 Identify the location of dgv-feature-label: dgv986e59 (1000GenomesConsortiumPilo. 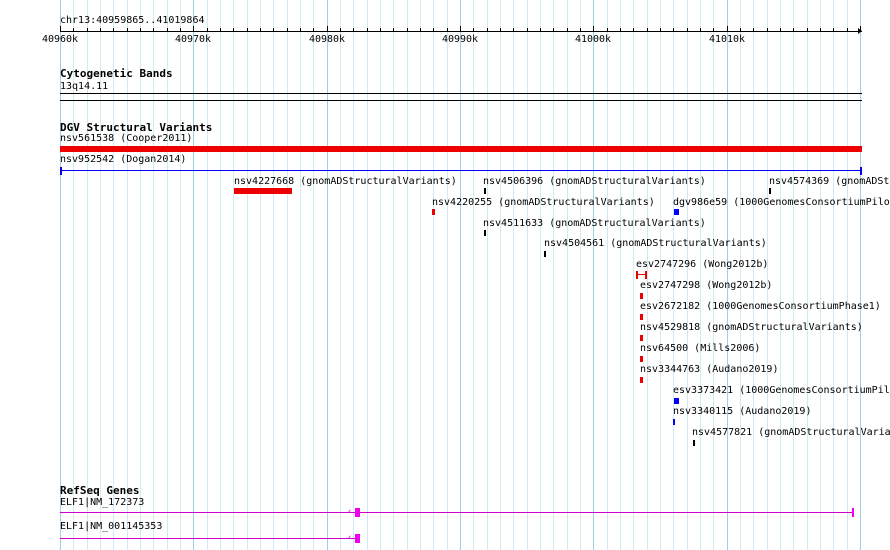
(781, 203).